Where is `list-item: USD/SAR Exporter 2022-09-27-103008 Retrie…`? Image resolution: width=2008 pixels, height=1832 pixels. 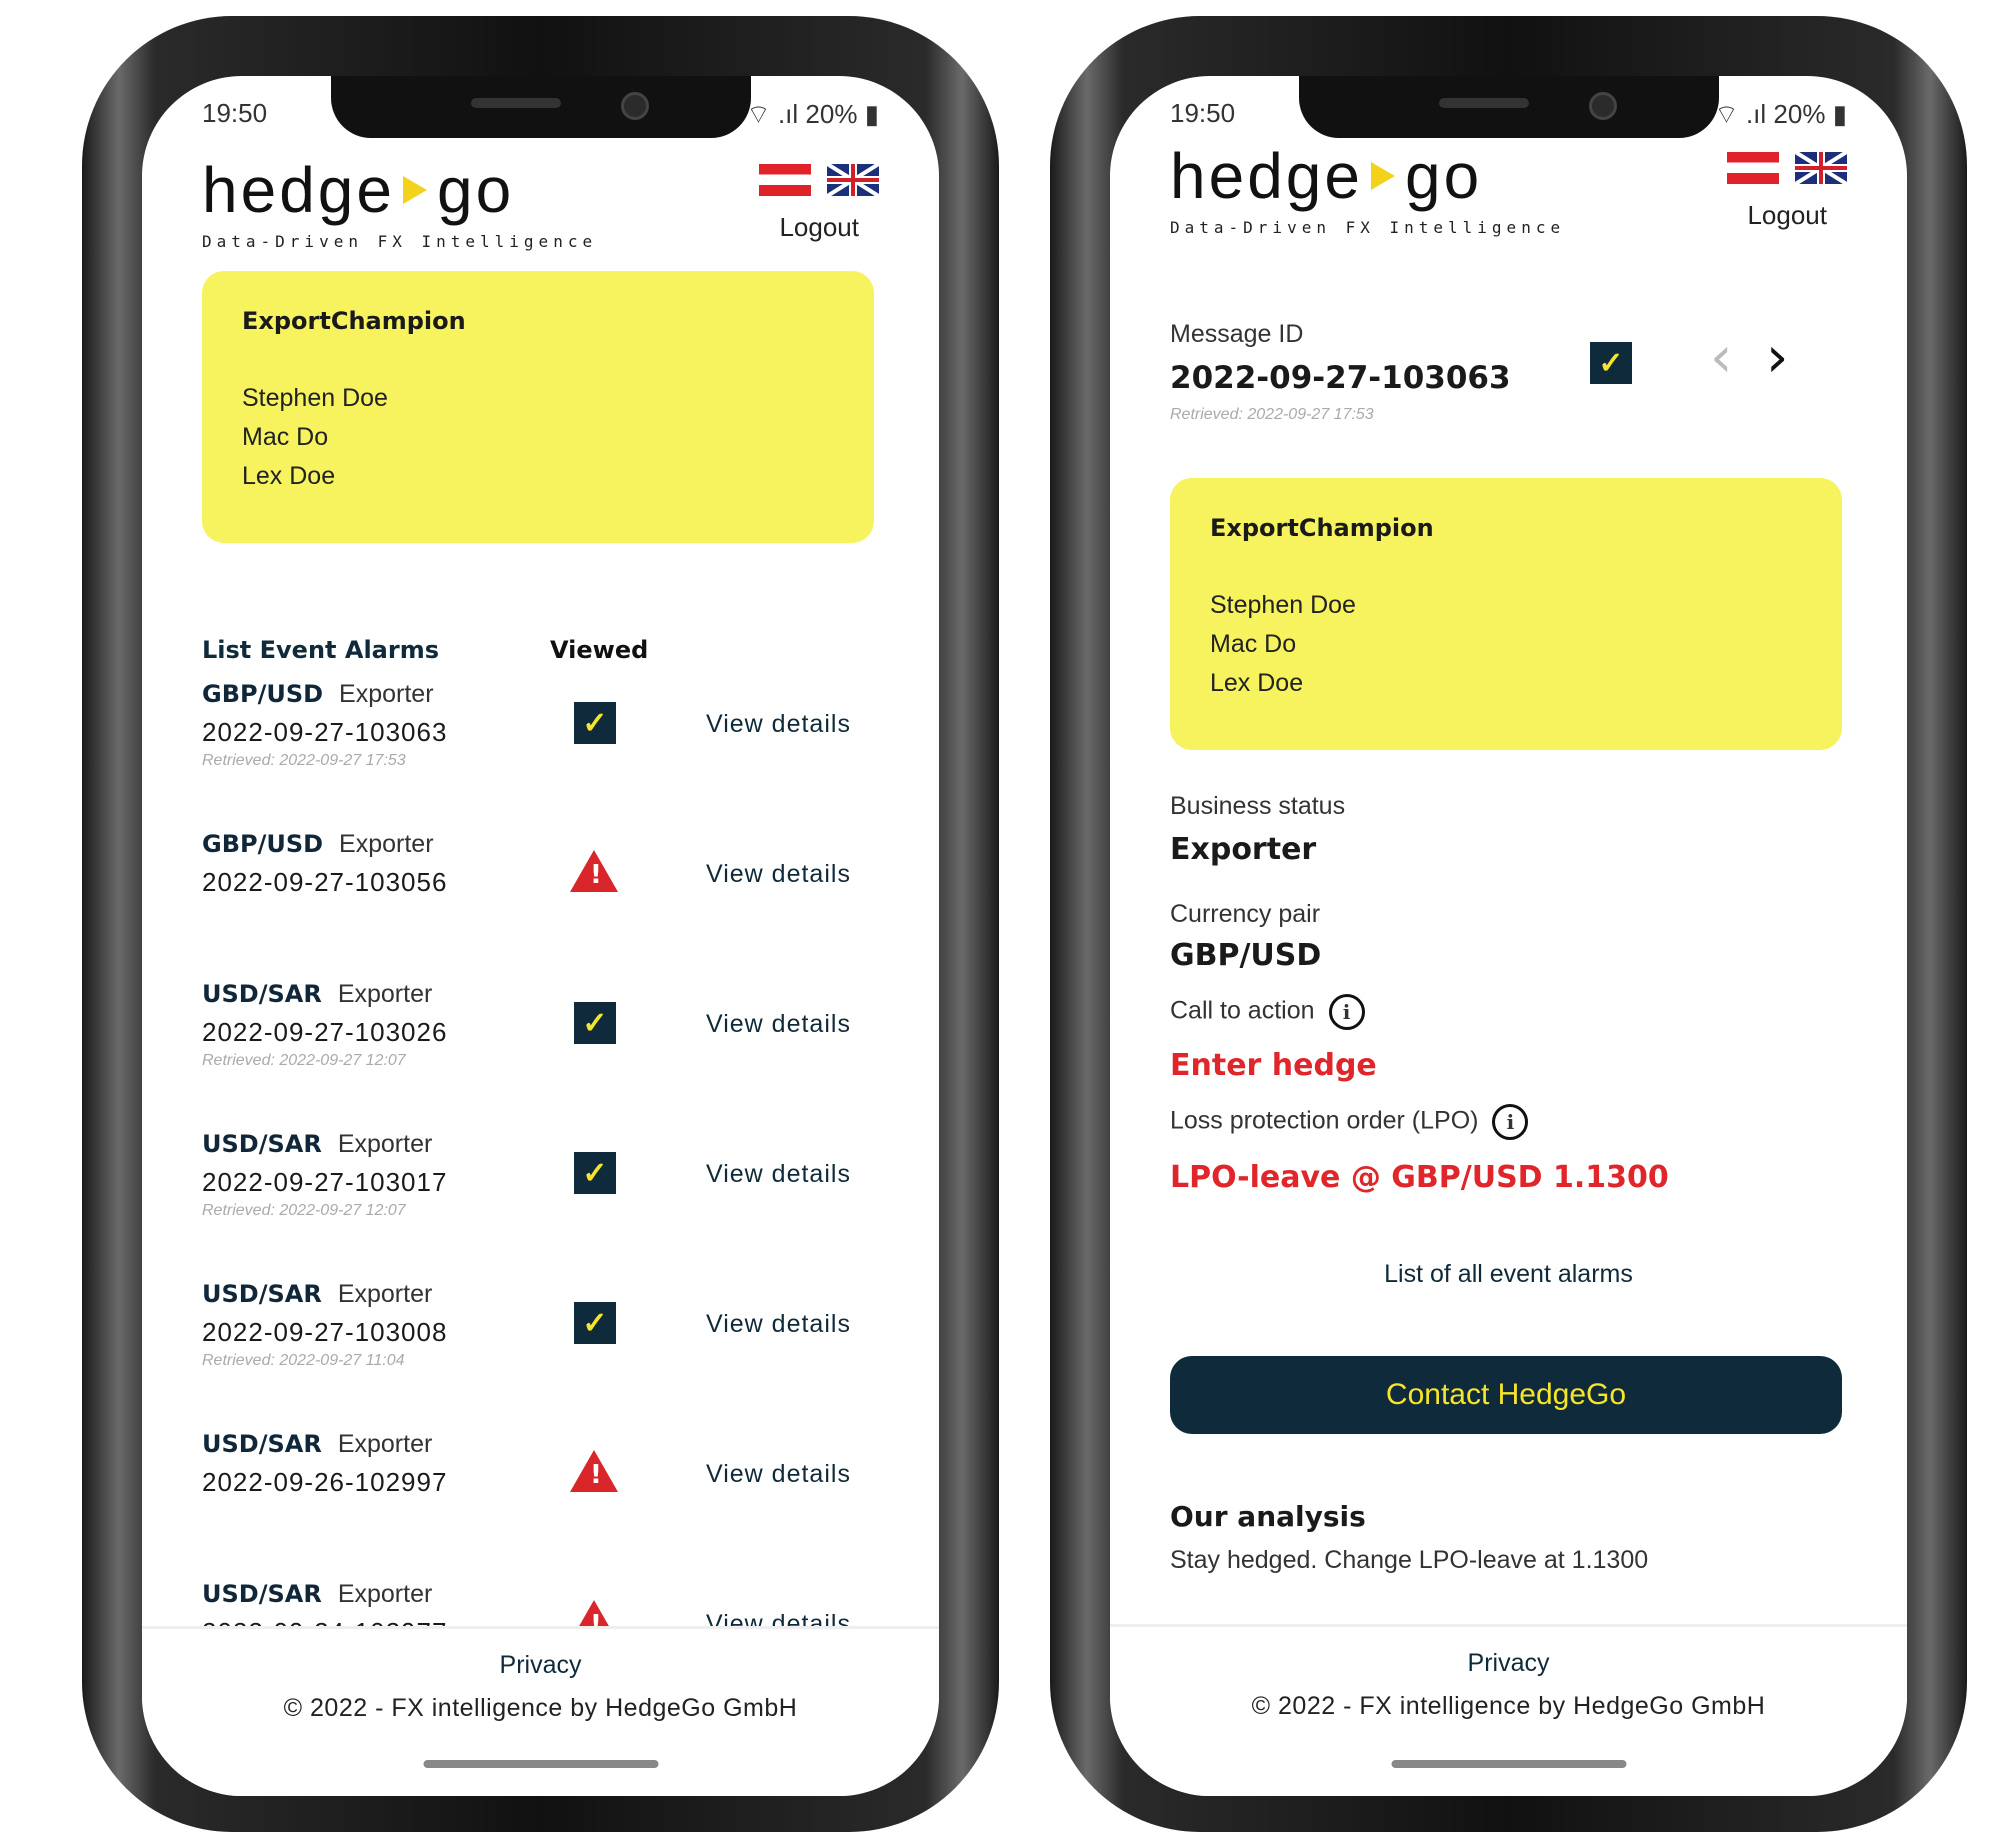 list-item: USD/SAR Exporter 2022-09-27-103008 Retrie… is located at coordinates (538, 1355).